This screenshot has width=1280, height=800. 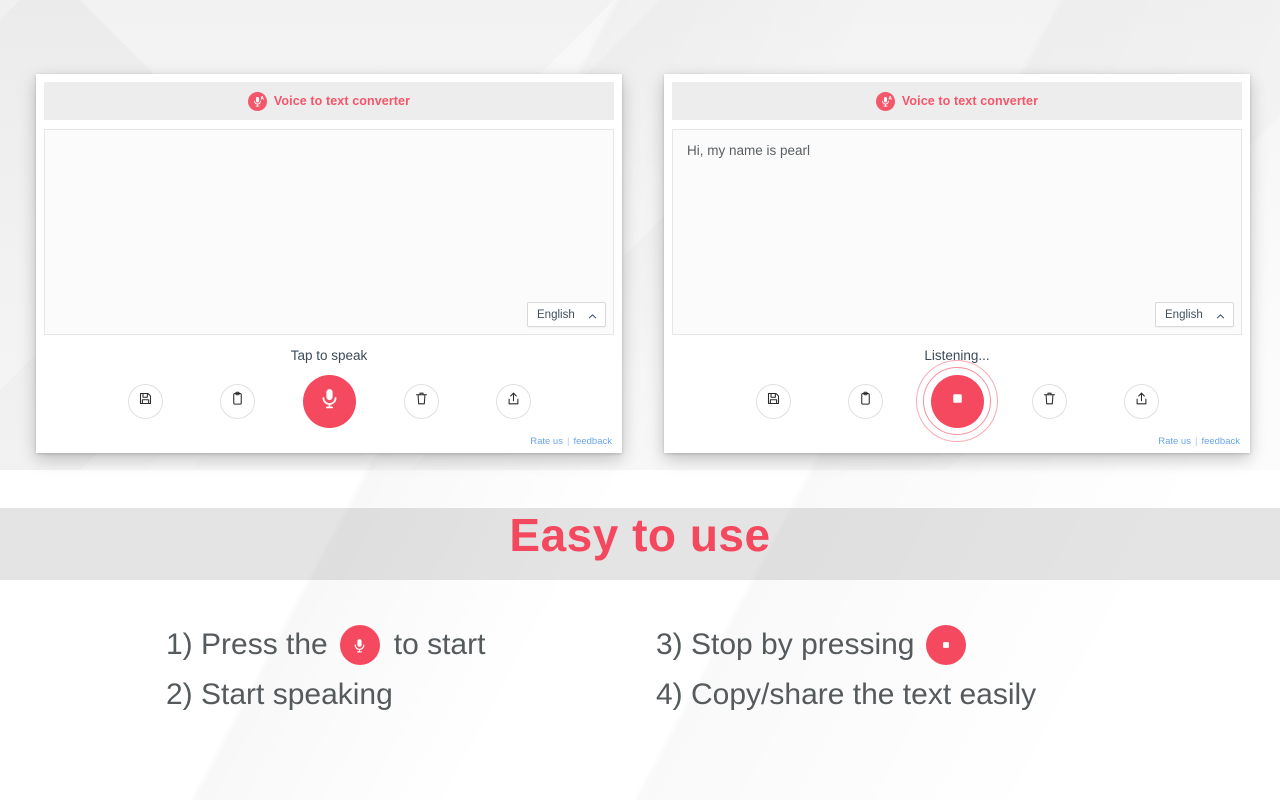 I want to click on promo-step-1-suffix: to start, so click(x=439, y=644).